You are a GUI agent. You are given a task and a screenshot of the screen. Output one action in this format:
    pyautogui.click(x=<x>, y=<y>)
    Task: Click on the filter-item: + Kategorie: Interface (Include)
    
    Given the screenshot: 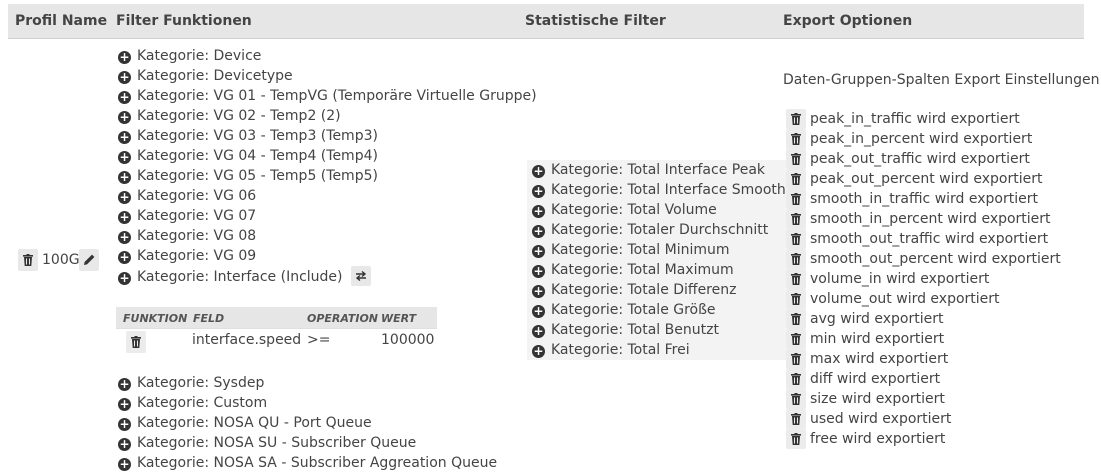 What is the action you would take?
    pyautogui.click(x=327, y=276)
    